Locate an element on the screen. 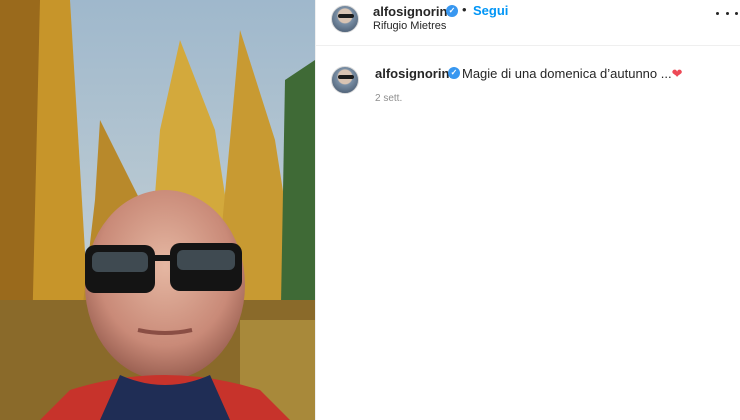  location-link: Rifugio Mietres is located at coordinates (409, 26).